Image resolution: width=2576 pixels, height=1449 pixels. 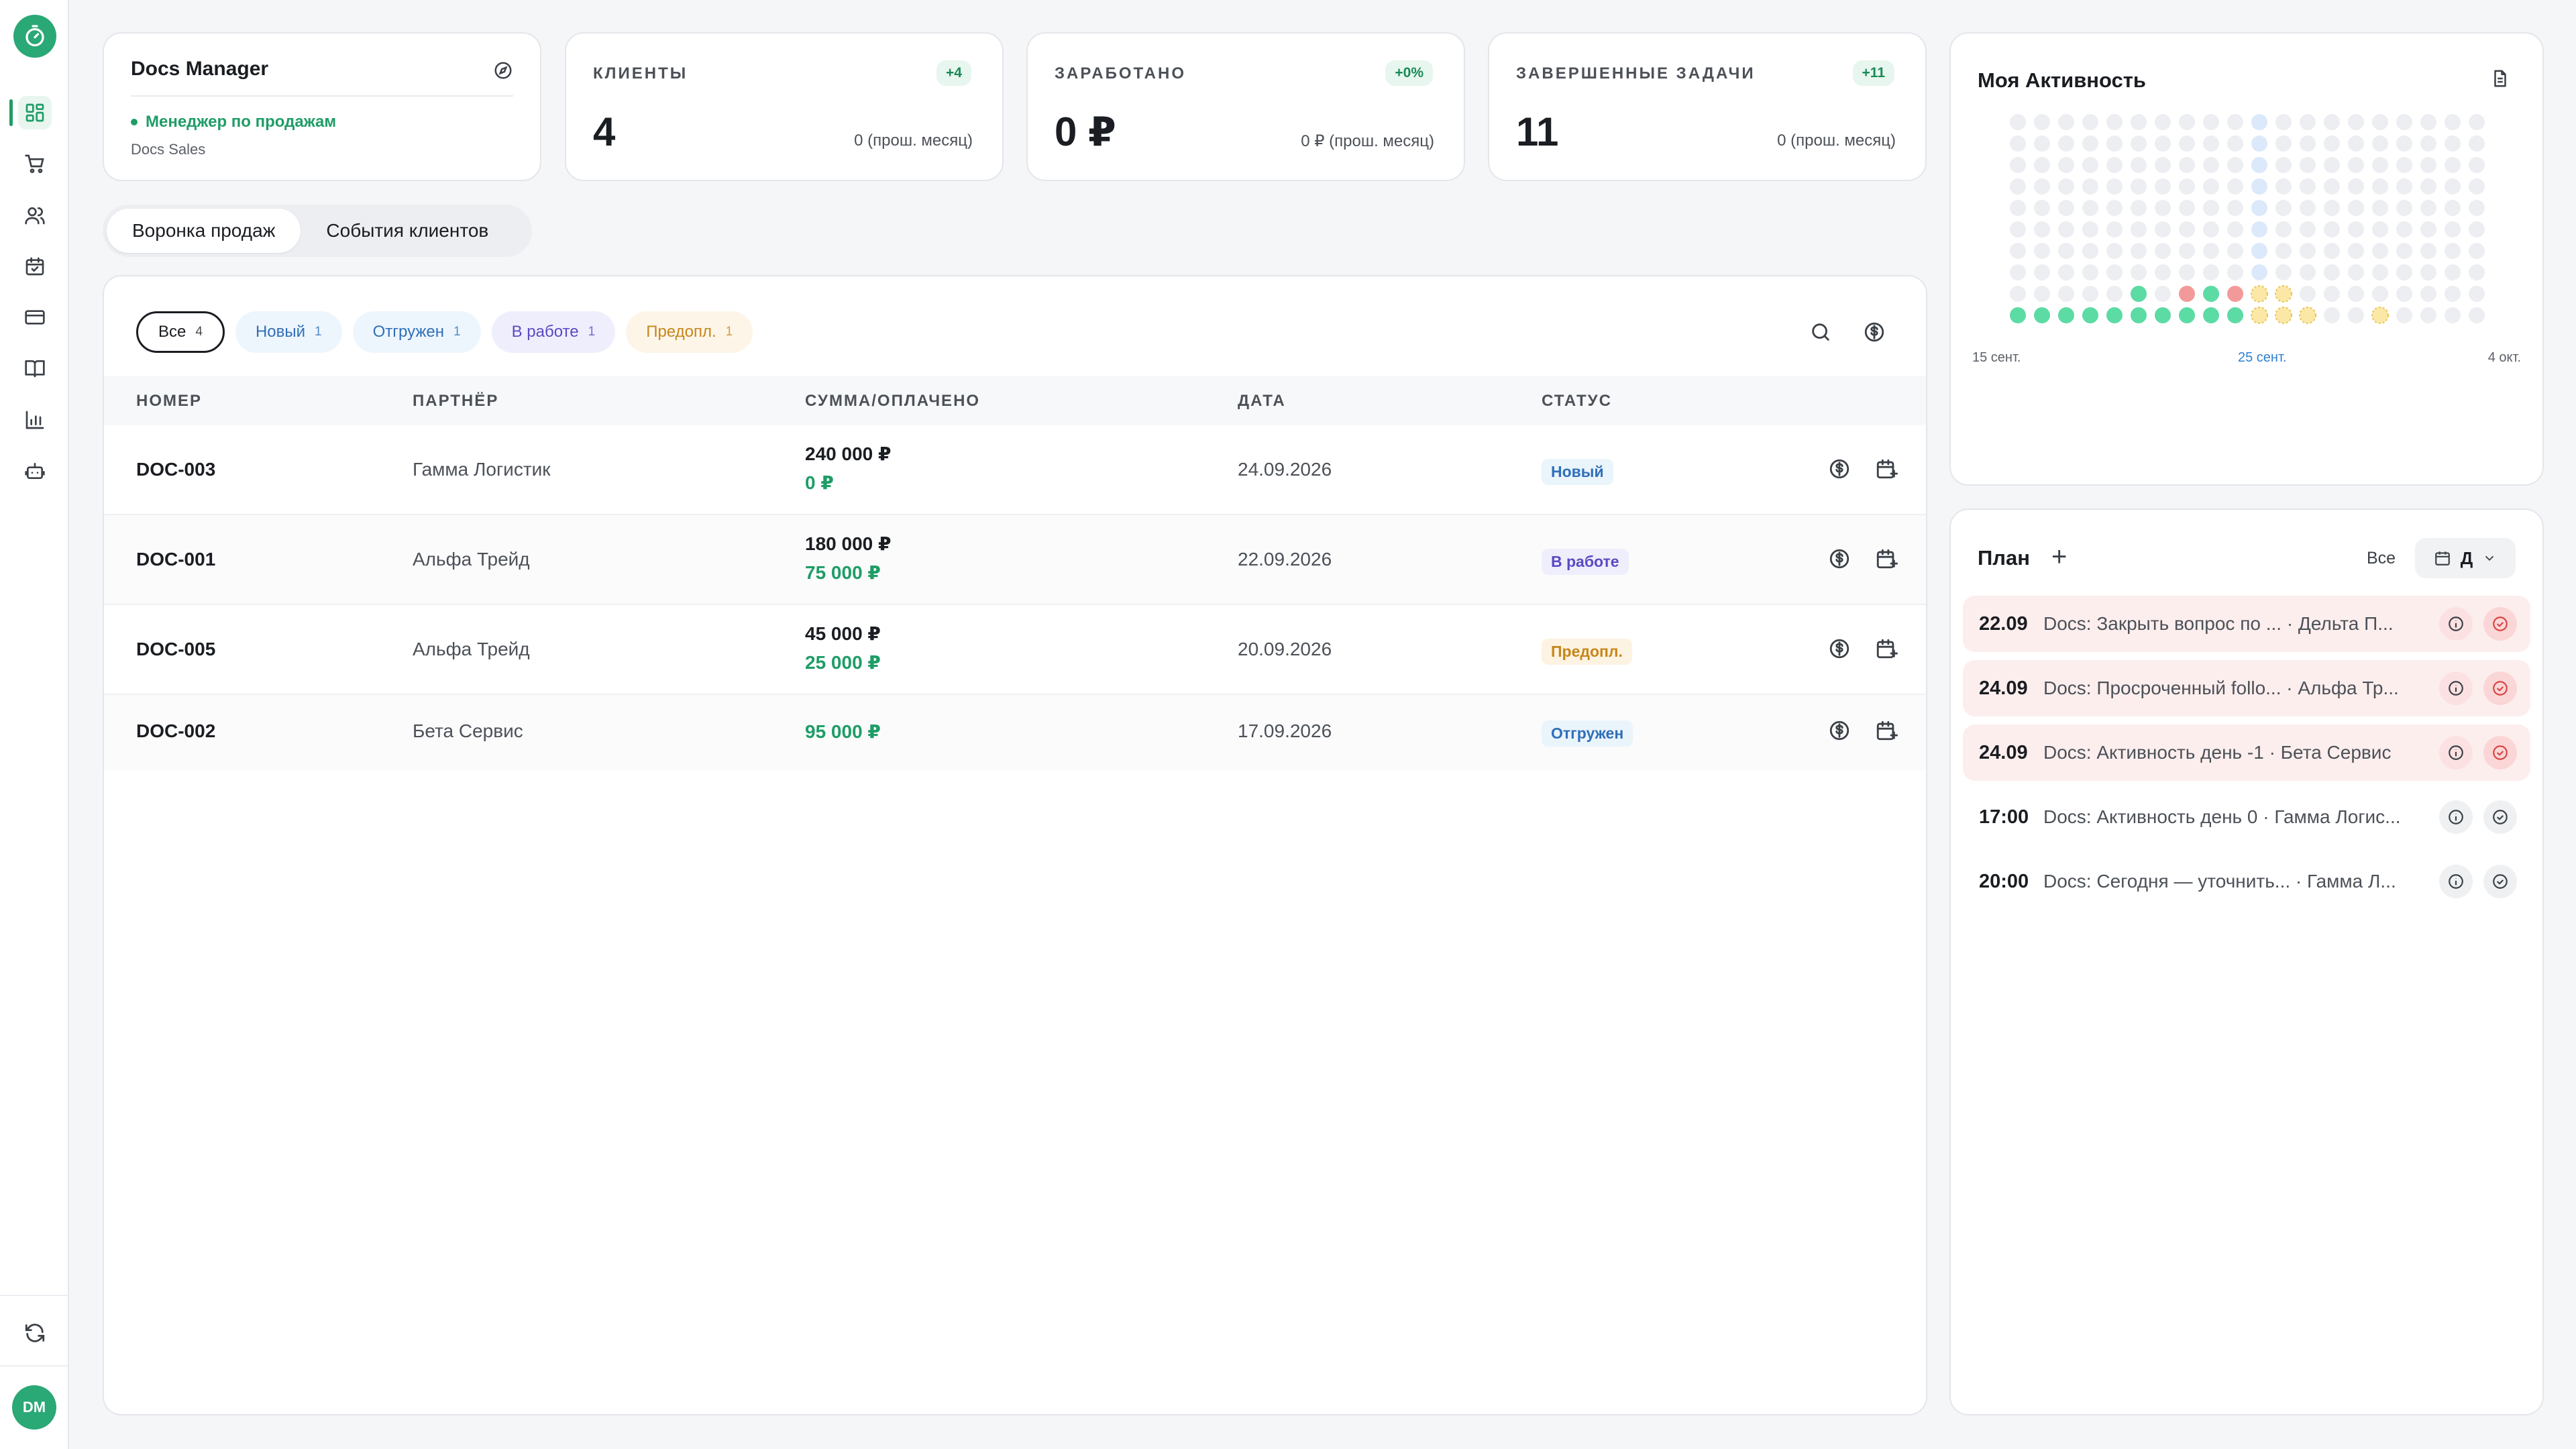 What do you see at coordinates (34, 36) in the screenshot?
I see `app-logo` at bounding box center [34, 36].